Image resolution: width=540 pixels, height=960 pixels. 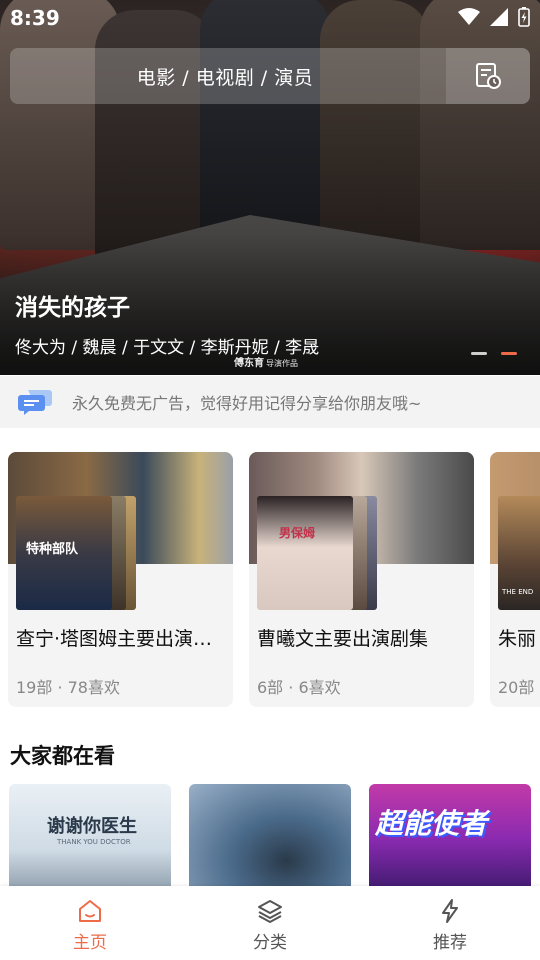 What do you see at coordinates (299, 687) in the screenshot?
I see `collection-meta: 6部 · 6喜欢` at bounding box center [299, 687].